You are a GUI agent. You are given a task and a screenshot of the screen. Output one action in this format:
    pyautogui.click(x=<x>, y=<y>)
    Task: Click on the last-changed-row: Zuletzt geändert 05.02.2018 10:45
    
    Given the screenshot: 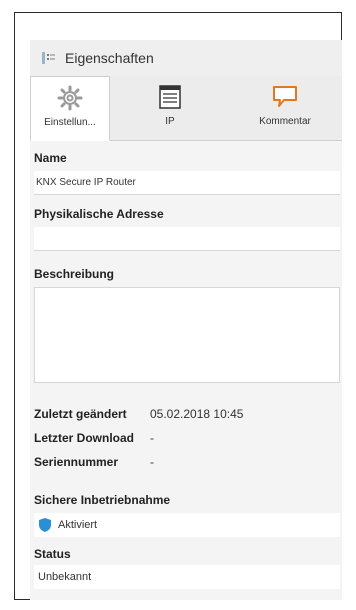 What is the action you would take?
    pyautogui.click(x=138, y=414)
    